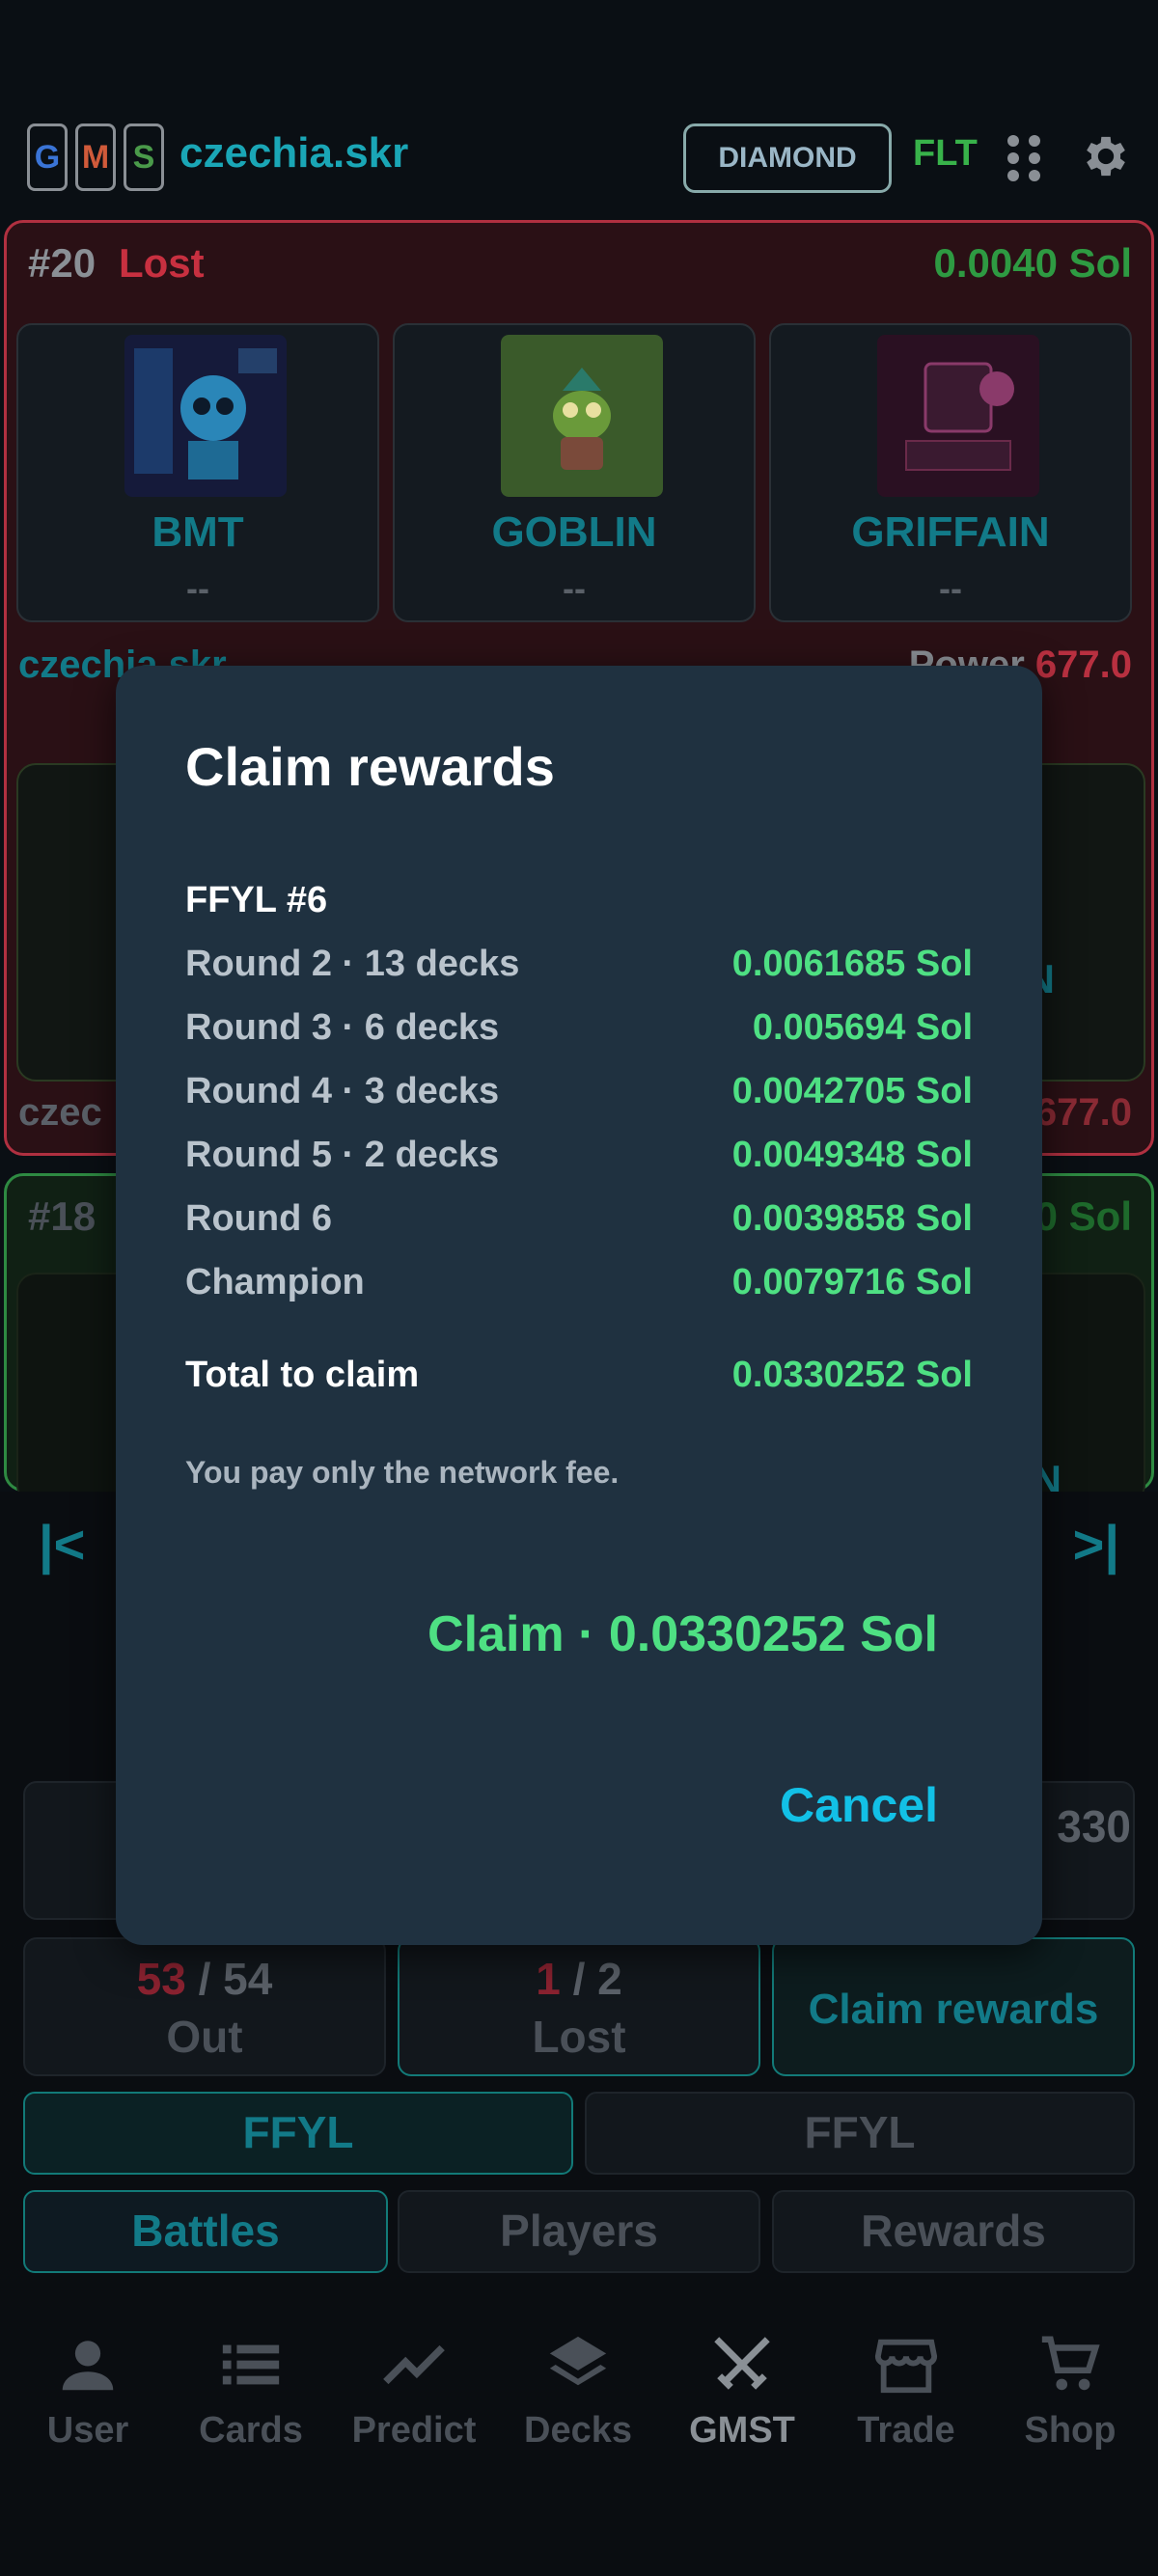 The height and width of the screenshot is (2576, 1158). What do you see at coordinates (579, 1095) in the screenshot?
I see `reward-row: Round 4 · 3 decks 0.0042705 Sol` at bounding box center [579, 1095].